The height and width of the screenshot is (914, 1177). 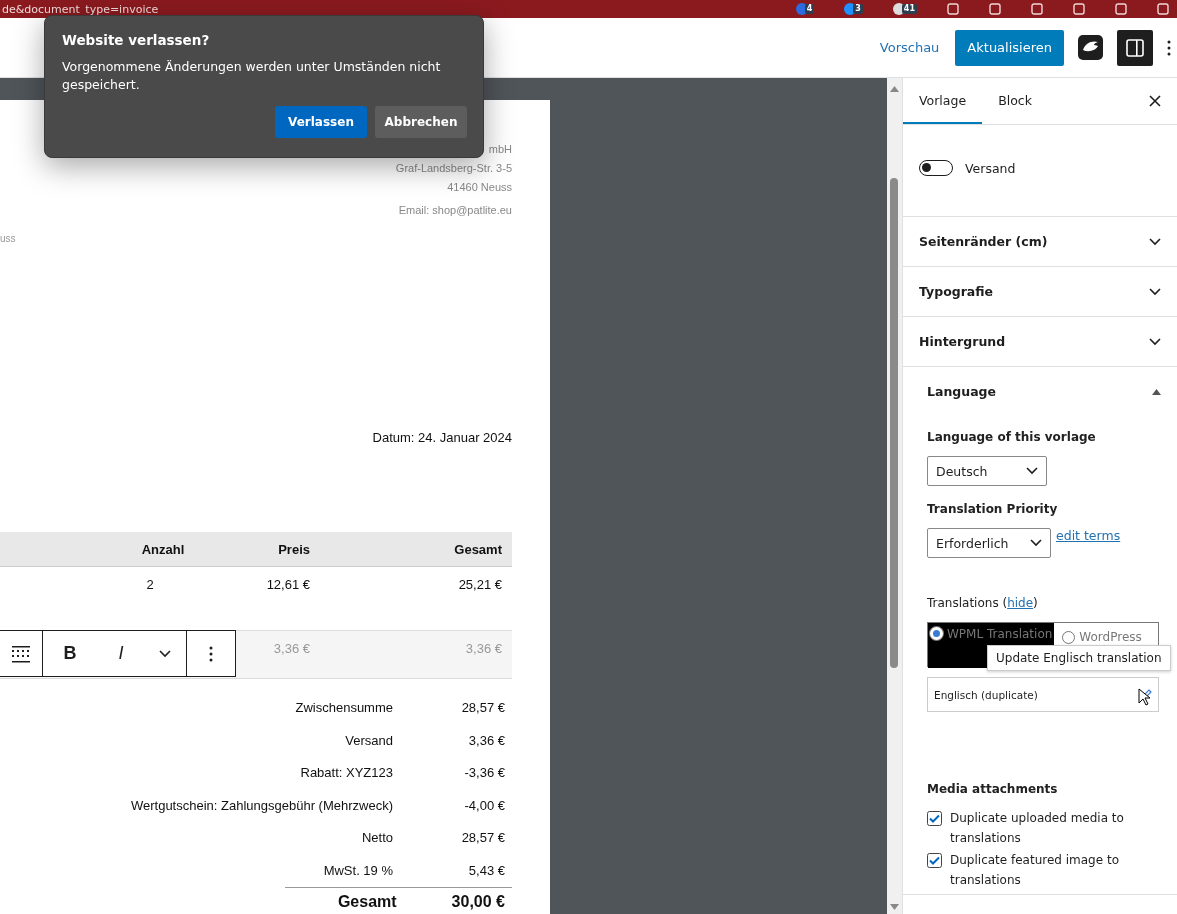 I want to click on sender-address-line: 41460 Neuss, so click(x=479, y=187).